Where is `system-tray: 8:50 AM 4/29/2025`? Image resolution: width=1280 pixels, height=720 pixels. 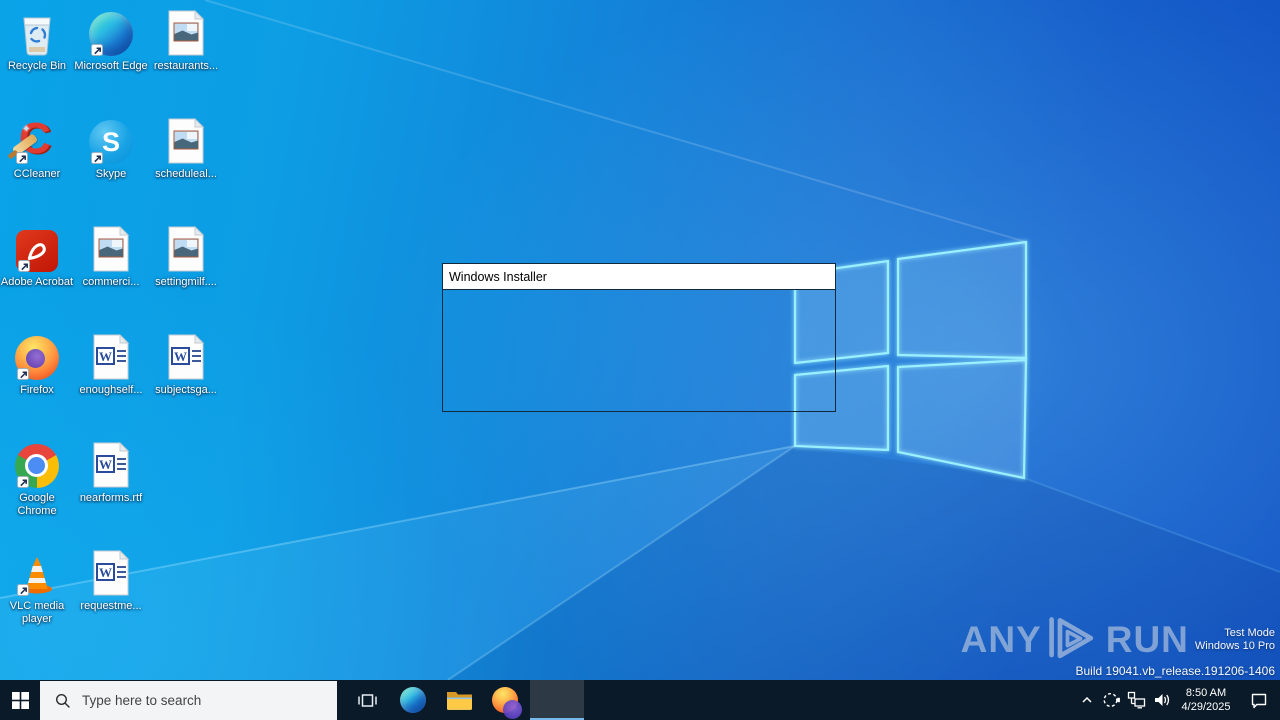
system-tray: 8:50 AM 4/29/2025 is located at coordinates (1177, 700).